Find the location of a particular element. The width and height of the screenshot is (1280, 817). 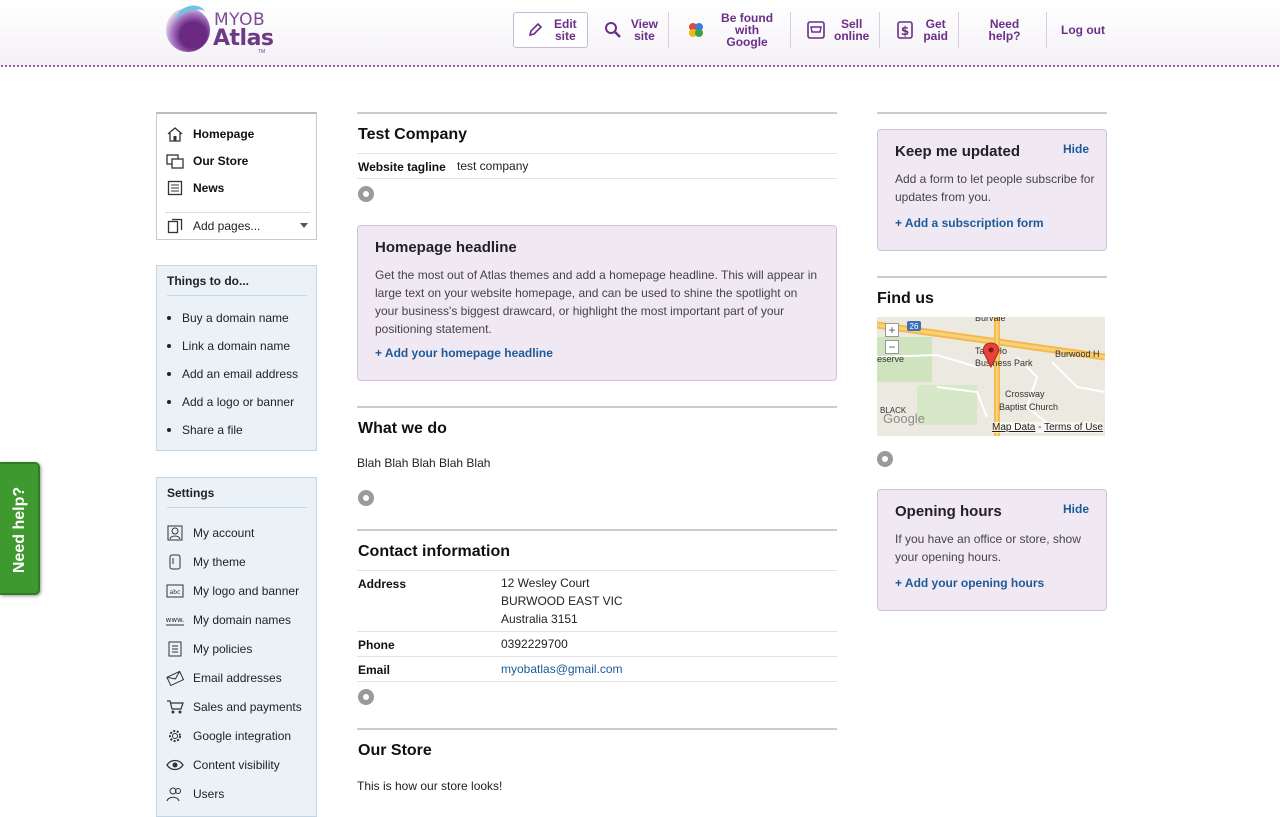

google-icon is located at coordinates (695, 30).